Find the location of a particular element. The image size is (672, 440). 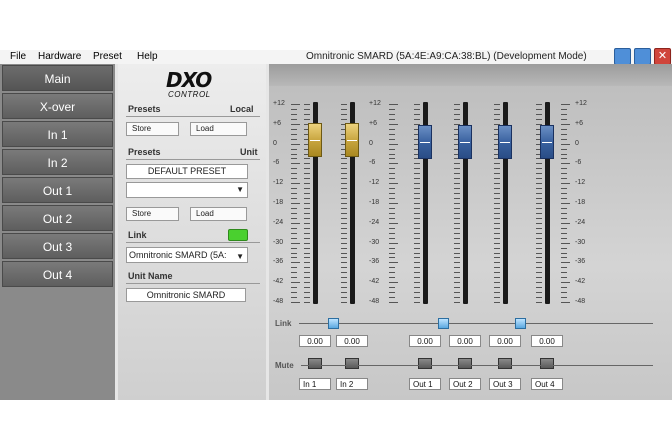

nav-item-main: Main is located at coordinates (57, 78).